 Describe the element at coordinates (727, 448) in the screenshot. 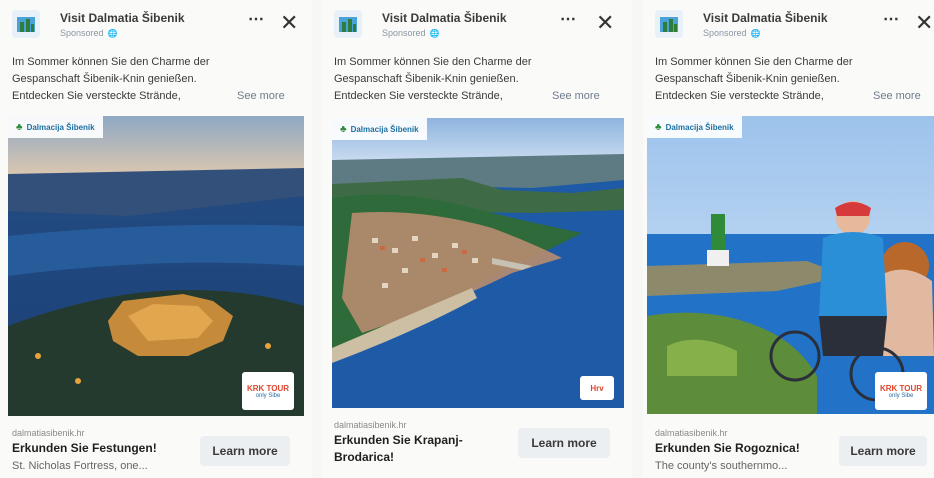

I see `link-headline: Erkunden Sie Rogoznica!` at that location.